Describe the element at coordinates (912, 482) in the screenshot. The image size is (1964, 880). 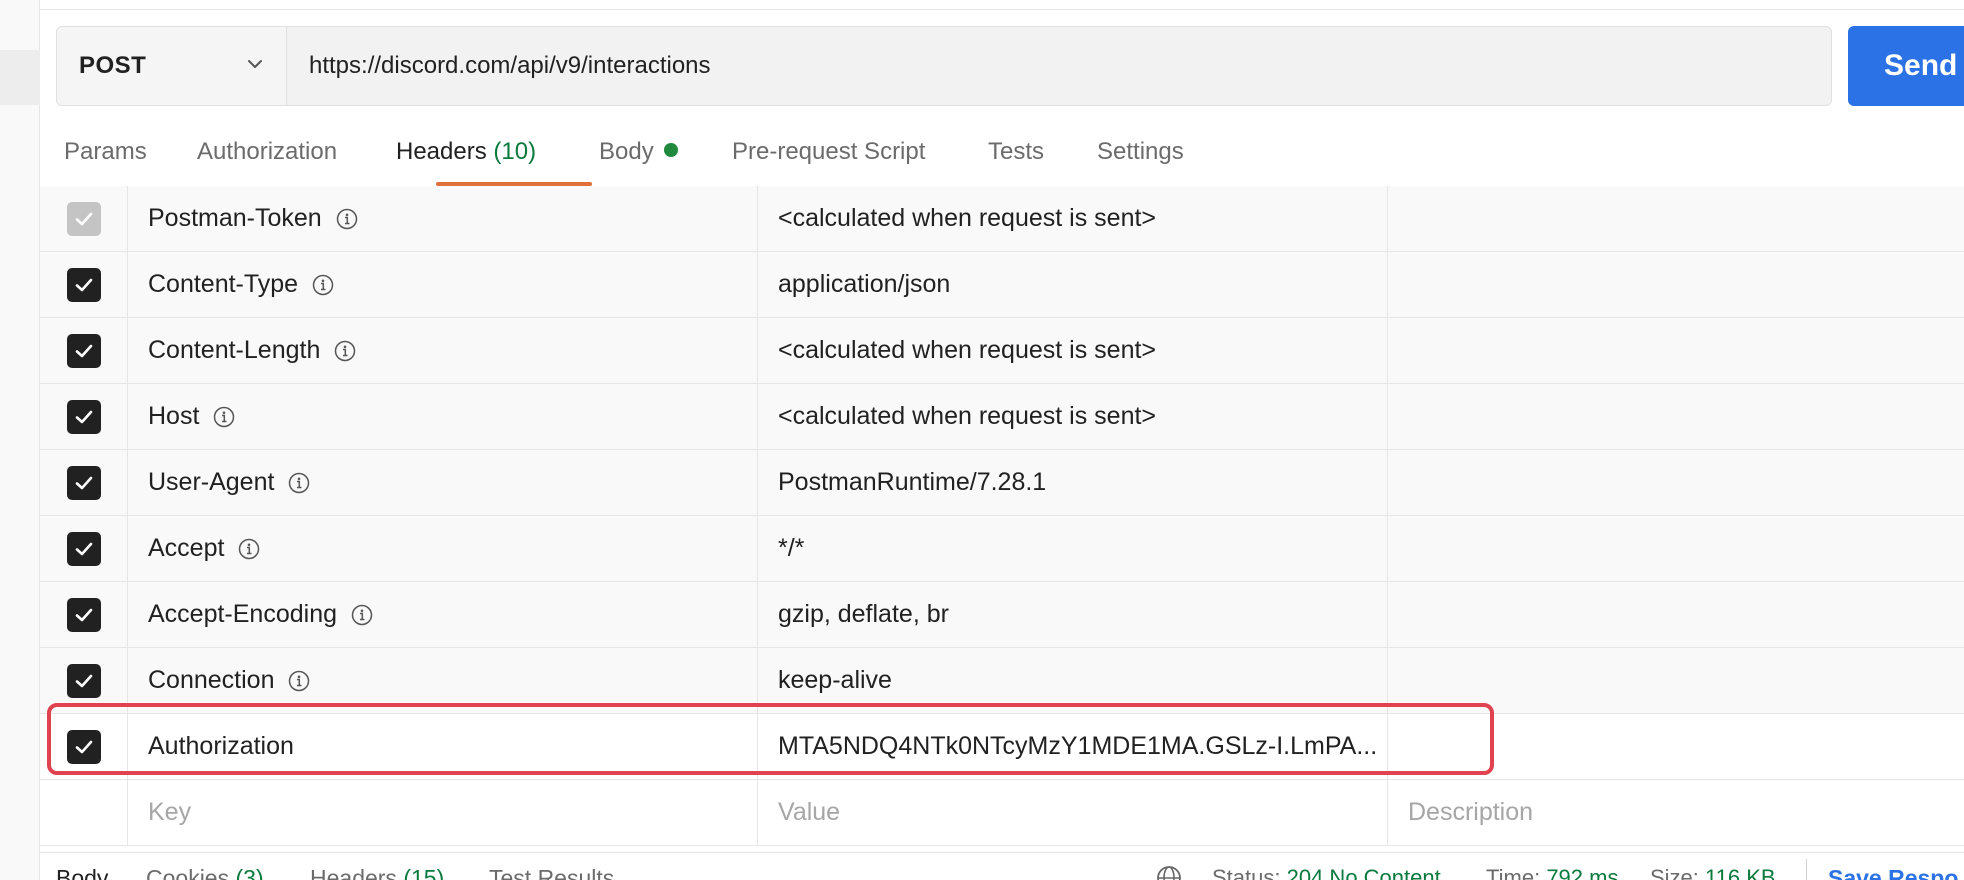
I see `header-value: PostmanRuntime/7.28.1` at that location.